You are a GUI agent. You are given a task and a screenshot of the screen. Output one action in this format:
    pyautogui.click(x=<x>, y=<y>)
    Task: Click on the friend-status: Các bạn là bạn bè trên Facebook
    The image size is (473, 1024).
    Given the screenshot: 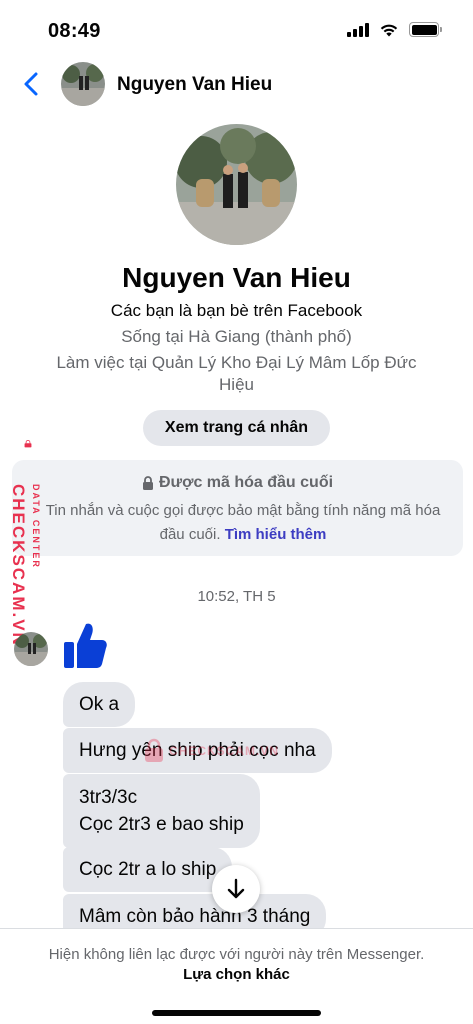 What is the action you would take?
    pyautogui.click(x=236, y=310)
    